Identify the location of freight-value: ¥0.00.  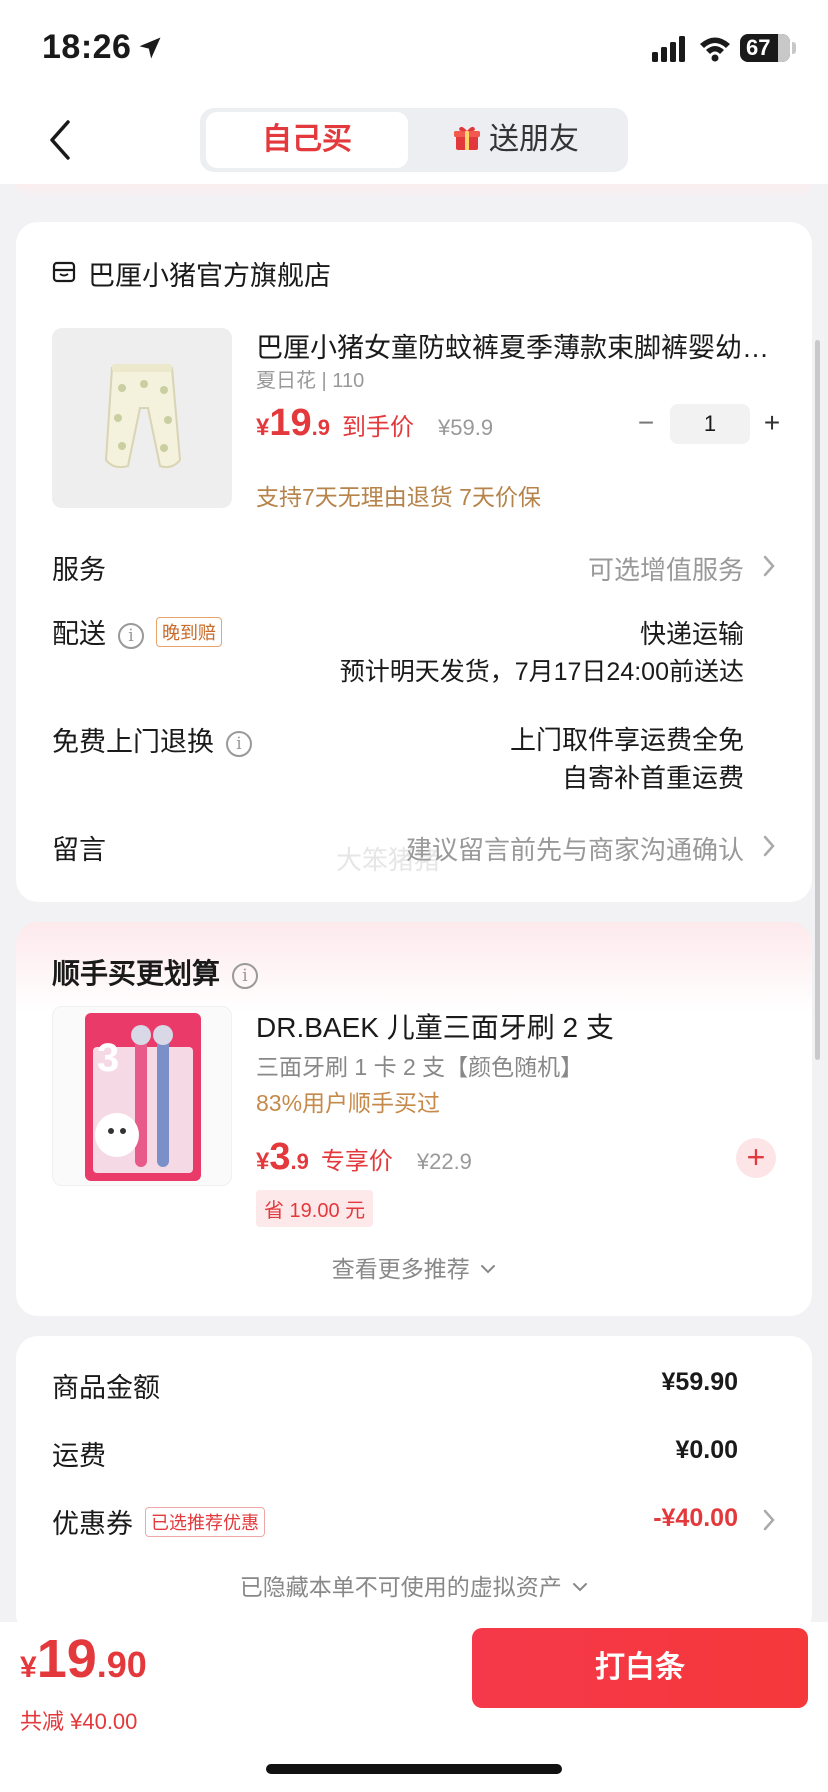
(706, 1450).